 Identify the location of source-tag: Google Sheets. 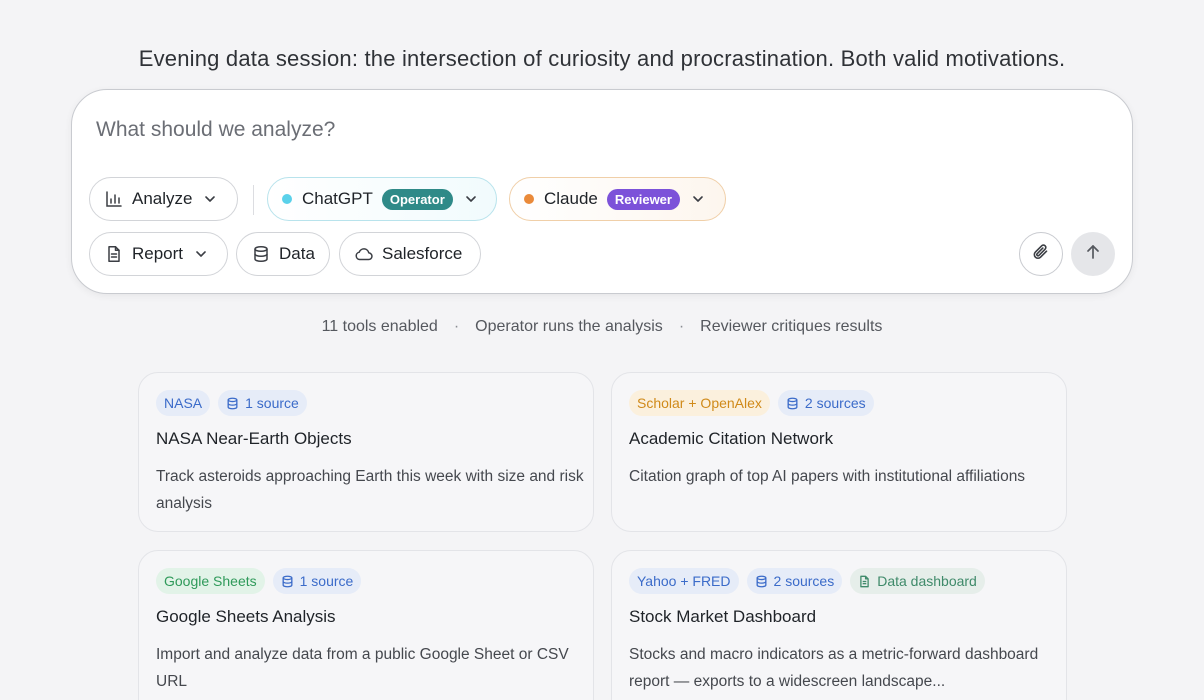
(210, 581).